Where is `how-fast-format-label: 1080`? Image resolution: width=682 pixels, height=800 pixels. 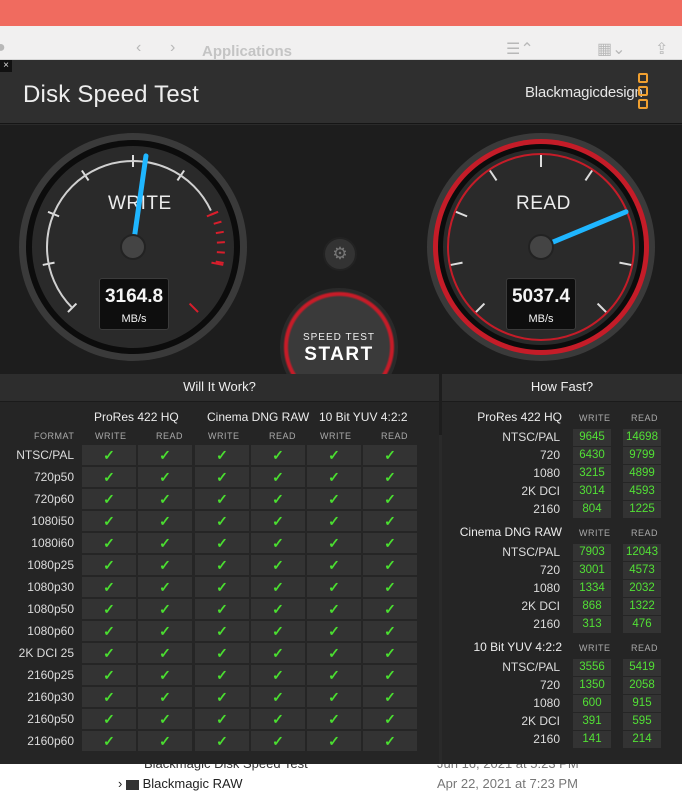
how-fast-format-label: 1080 is located at coordinates (546, 703).